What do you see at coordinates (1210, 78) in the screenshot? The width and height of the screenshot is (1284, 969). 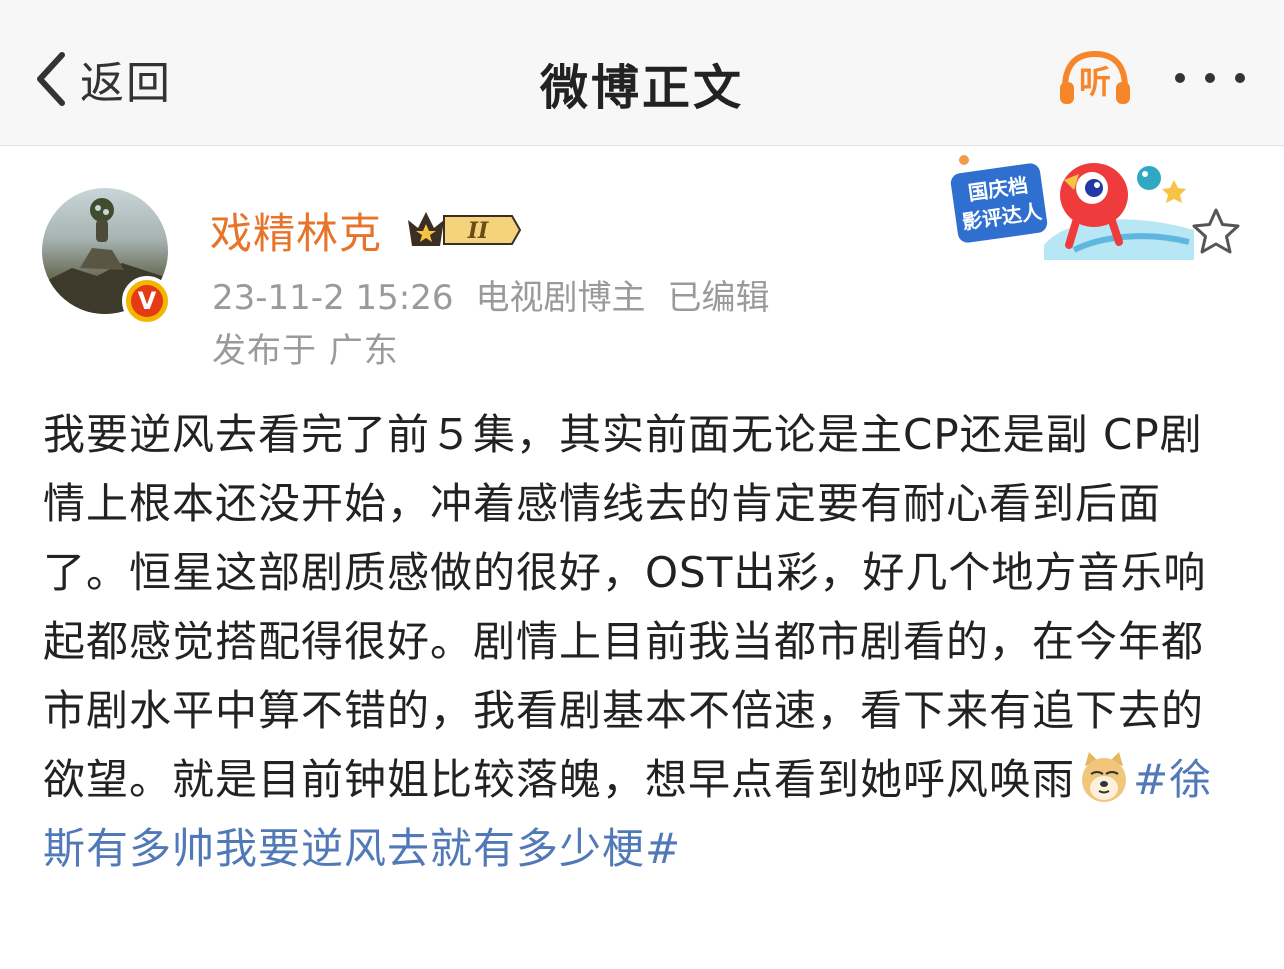 I see `more-icon` at bounding box center [1210, 78].